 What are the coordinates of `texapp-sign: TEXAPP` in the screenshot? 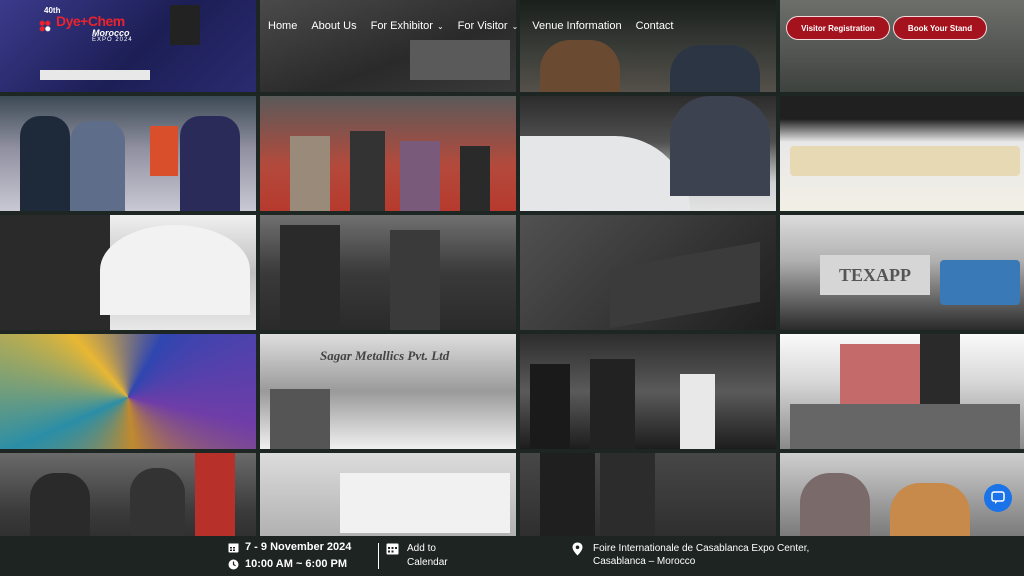 It's located at (875, 275).